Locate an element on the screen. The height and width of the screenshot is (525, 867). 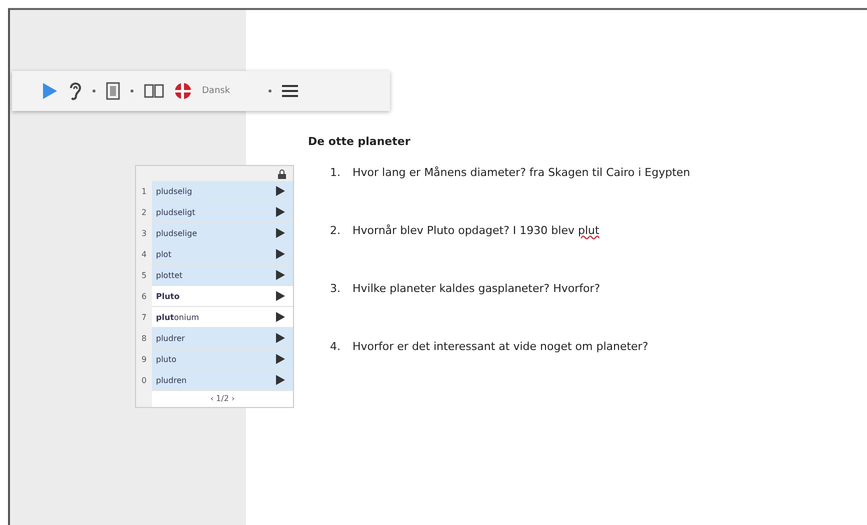
list-number: 4. is located at coordinates (335, 347).